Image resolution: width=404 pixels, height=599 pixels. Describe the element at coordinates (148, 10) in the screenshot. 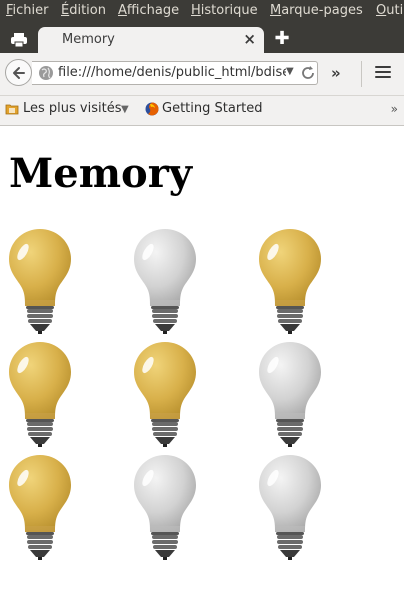

I see `menu-affichage: Affichage` at that location.